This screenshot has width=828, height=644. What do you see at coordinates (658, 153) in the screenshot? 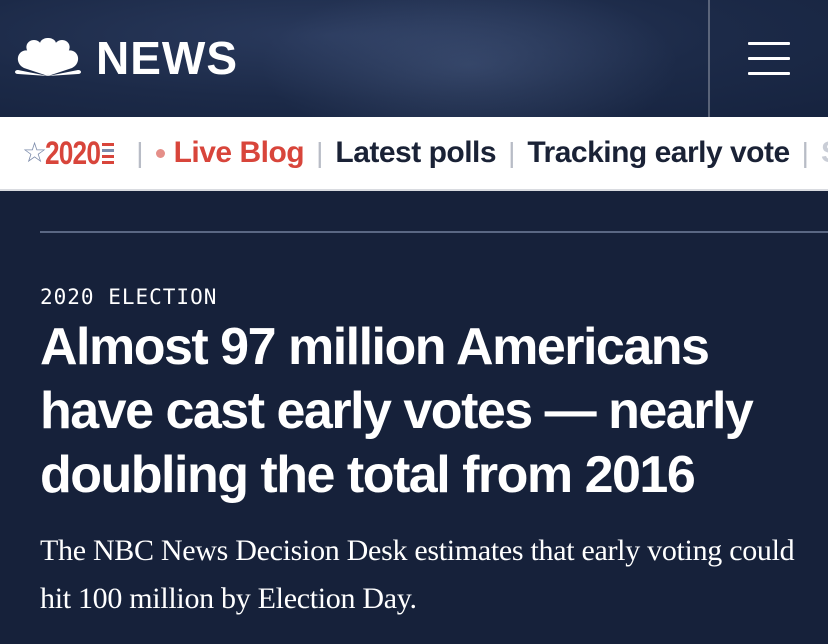
I see `nav-tracking-early-vote: Tracking early vote` at bounding box center [658, 153].